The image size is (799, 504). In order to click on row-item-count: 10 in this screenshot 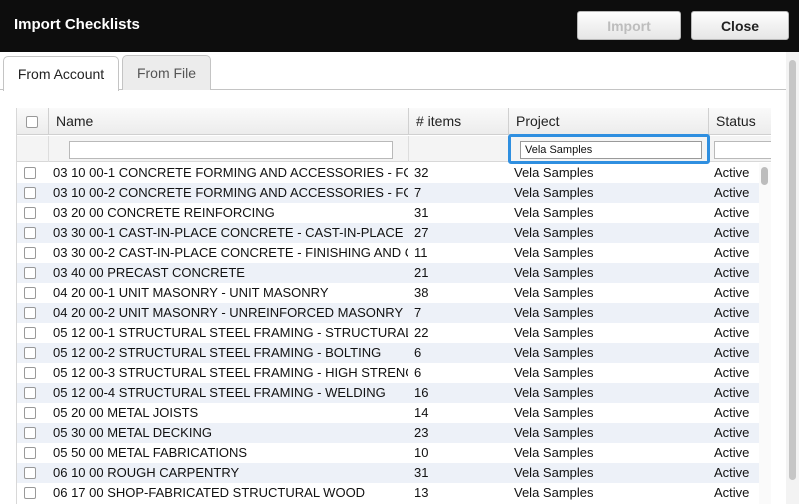, I will do `click(421, 452)`.